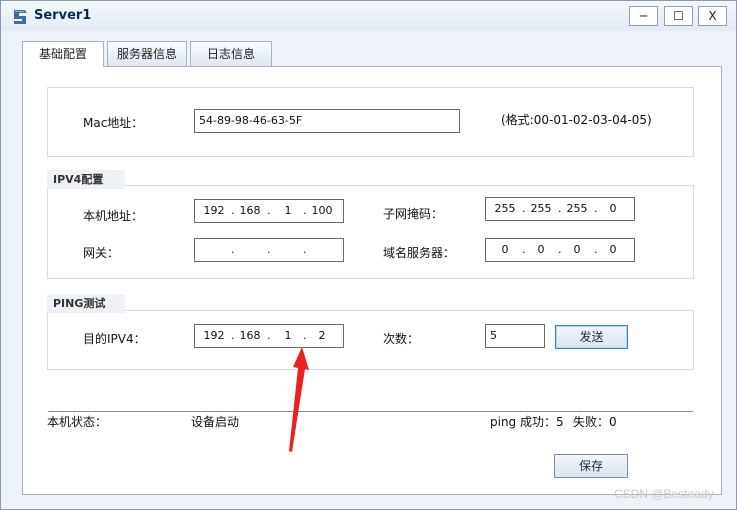 The width and height of the screenshot is (737, 510). What do you see at coordinates (591, 466) in the screenshot?
I see `save-button: 保存` at bounding box center [591, 466].